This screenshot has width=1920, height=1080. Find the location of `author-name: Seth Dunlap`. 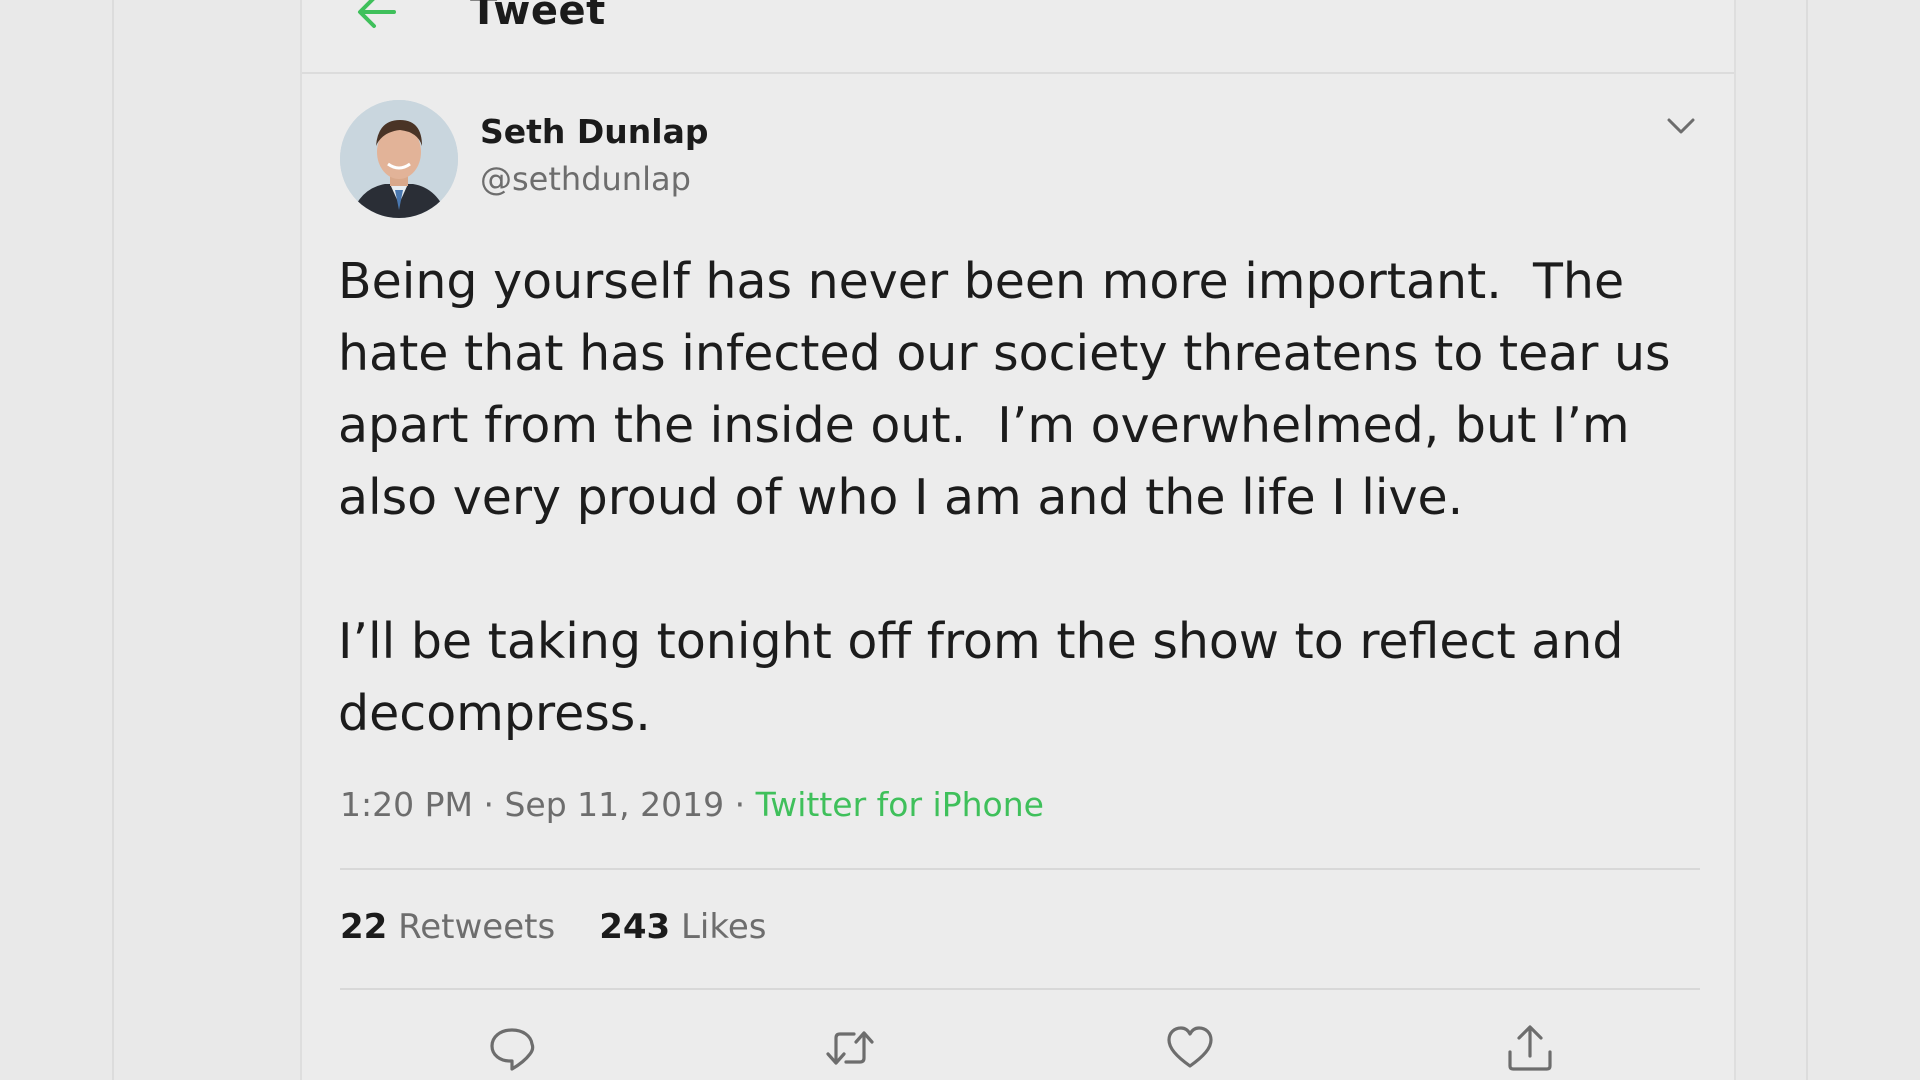

author-name: Seth Dunlap is located at coordinates (594, 131).